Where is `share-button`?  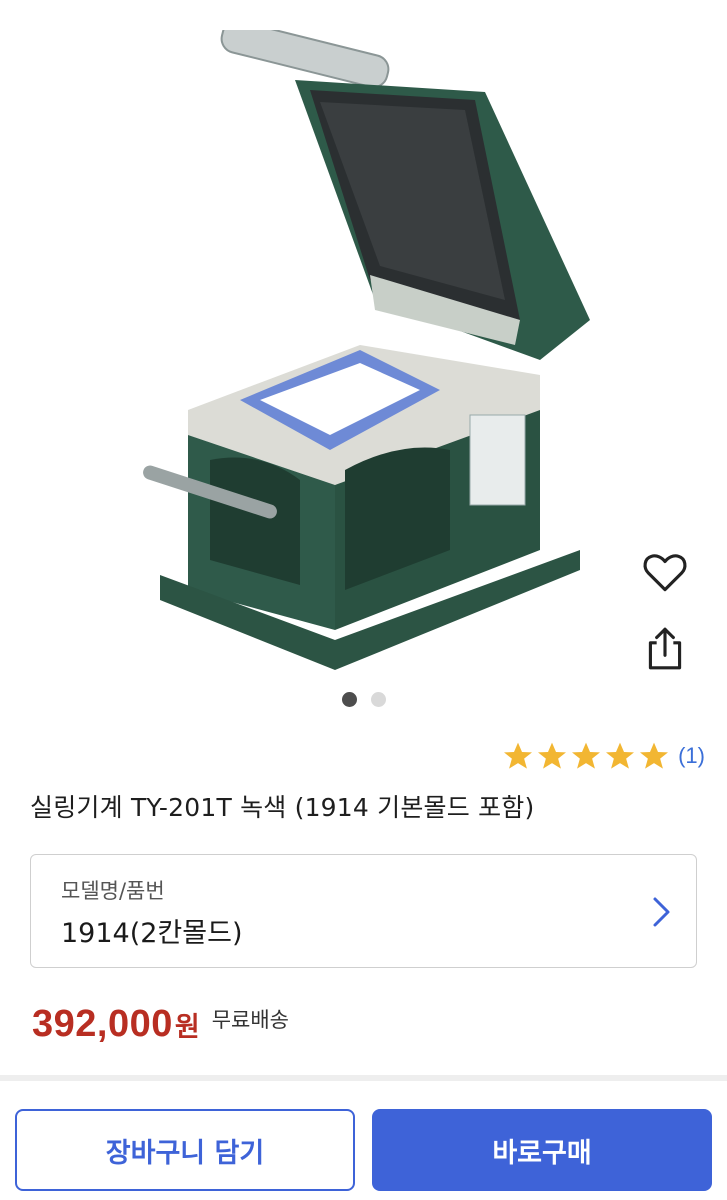 share-button is located at coordinates (665, 649).